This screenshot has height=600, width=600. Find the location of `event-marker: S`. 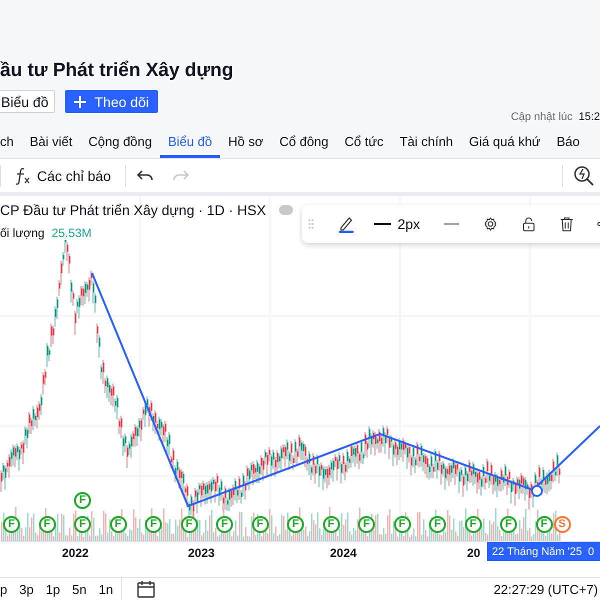

event-marker: S is located at coordinates (562, 524).